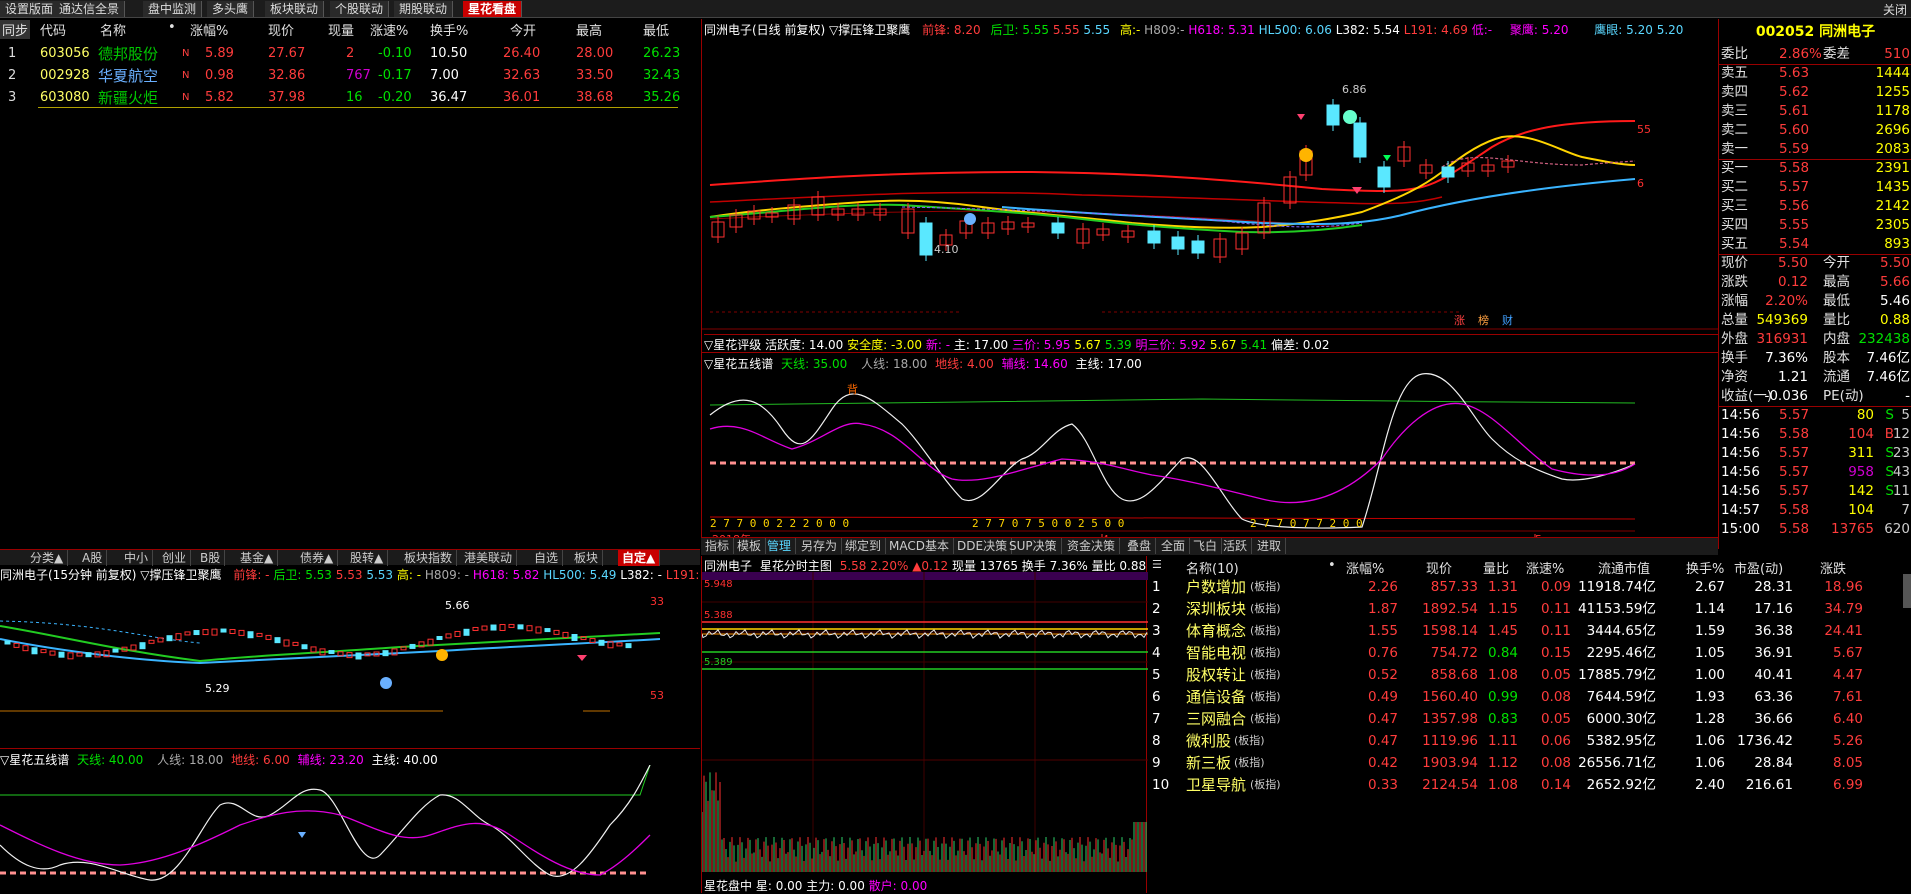  What do you see at coordinates (1847, 32) in the screenshot?
I see `stock-name: 同洲电子` at bounding box center [1847, 32].